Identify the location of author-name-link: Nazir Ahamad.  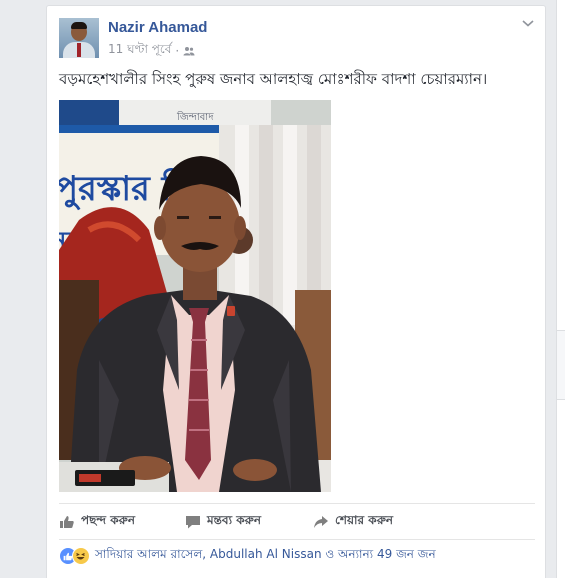
(157, 27).